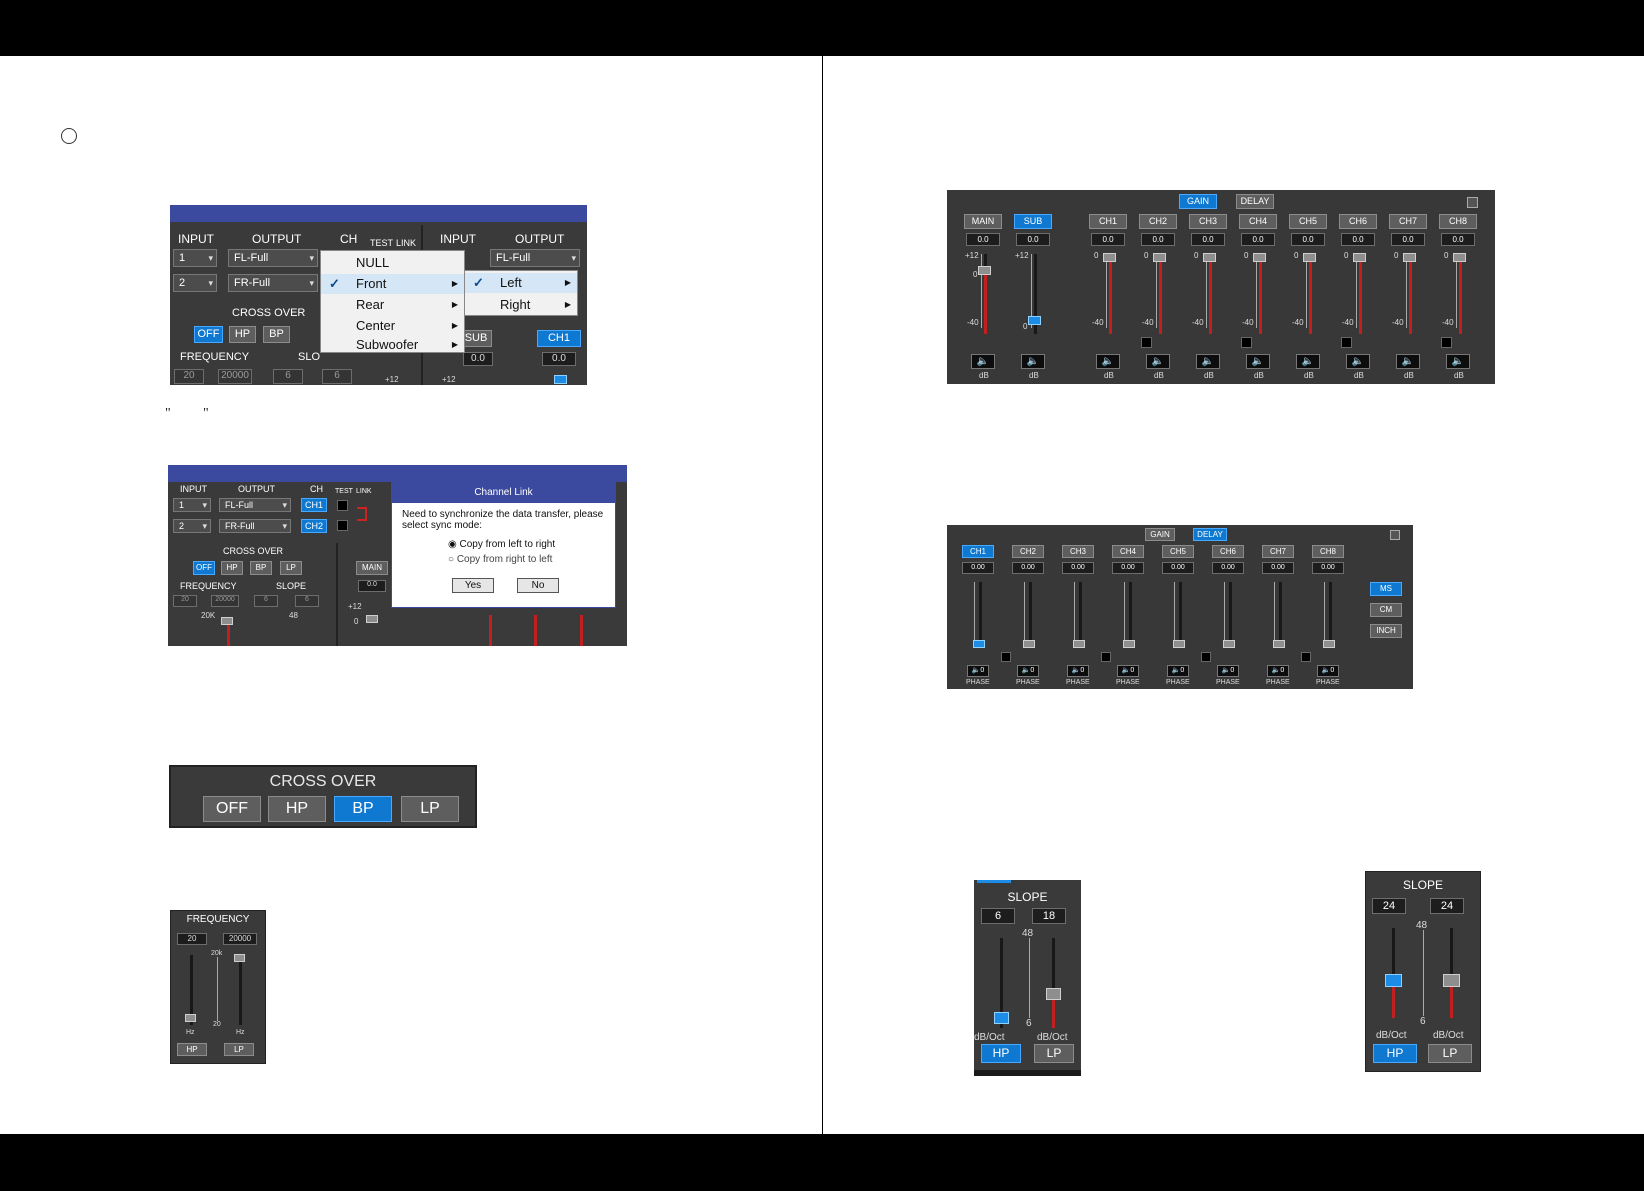  What do you see at coordinates (1159, 257) in the screenshot?
I see `fig5-ch2-fader-thumb` at bounding box center [1159, 257].